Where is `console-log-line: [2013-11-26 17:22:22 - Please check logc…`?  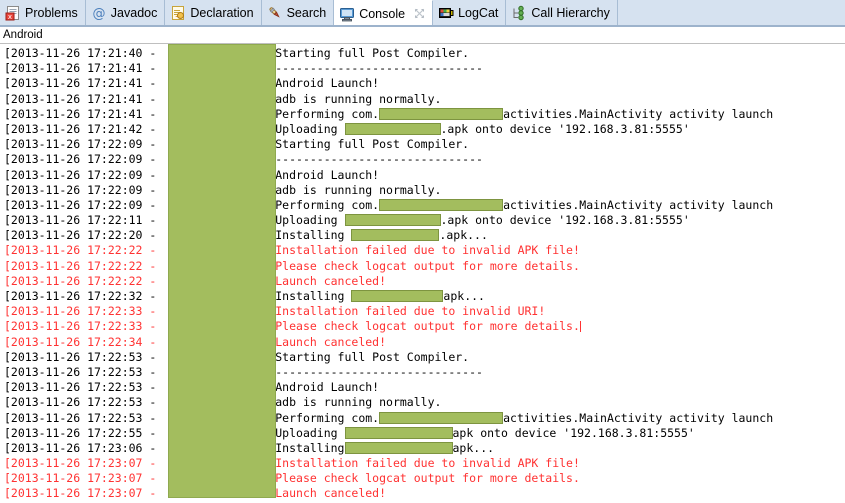
console-log-line: [2013-11-26 17:22:22 - Please check logc… is located at coordinates (422, 266).